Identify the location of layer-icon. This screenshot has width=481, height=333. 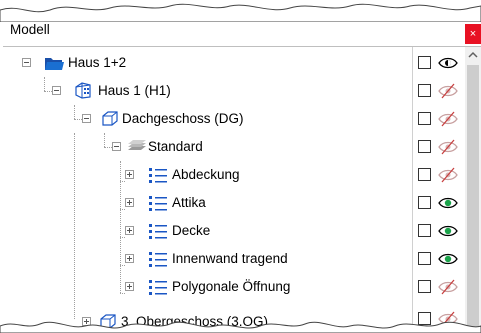
(137, 145).